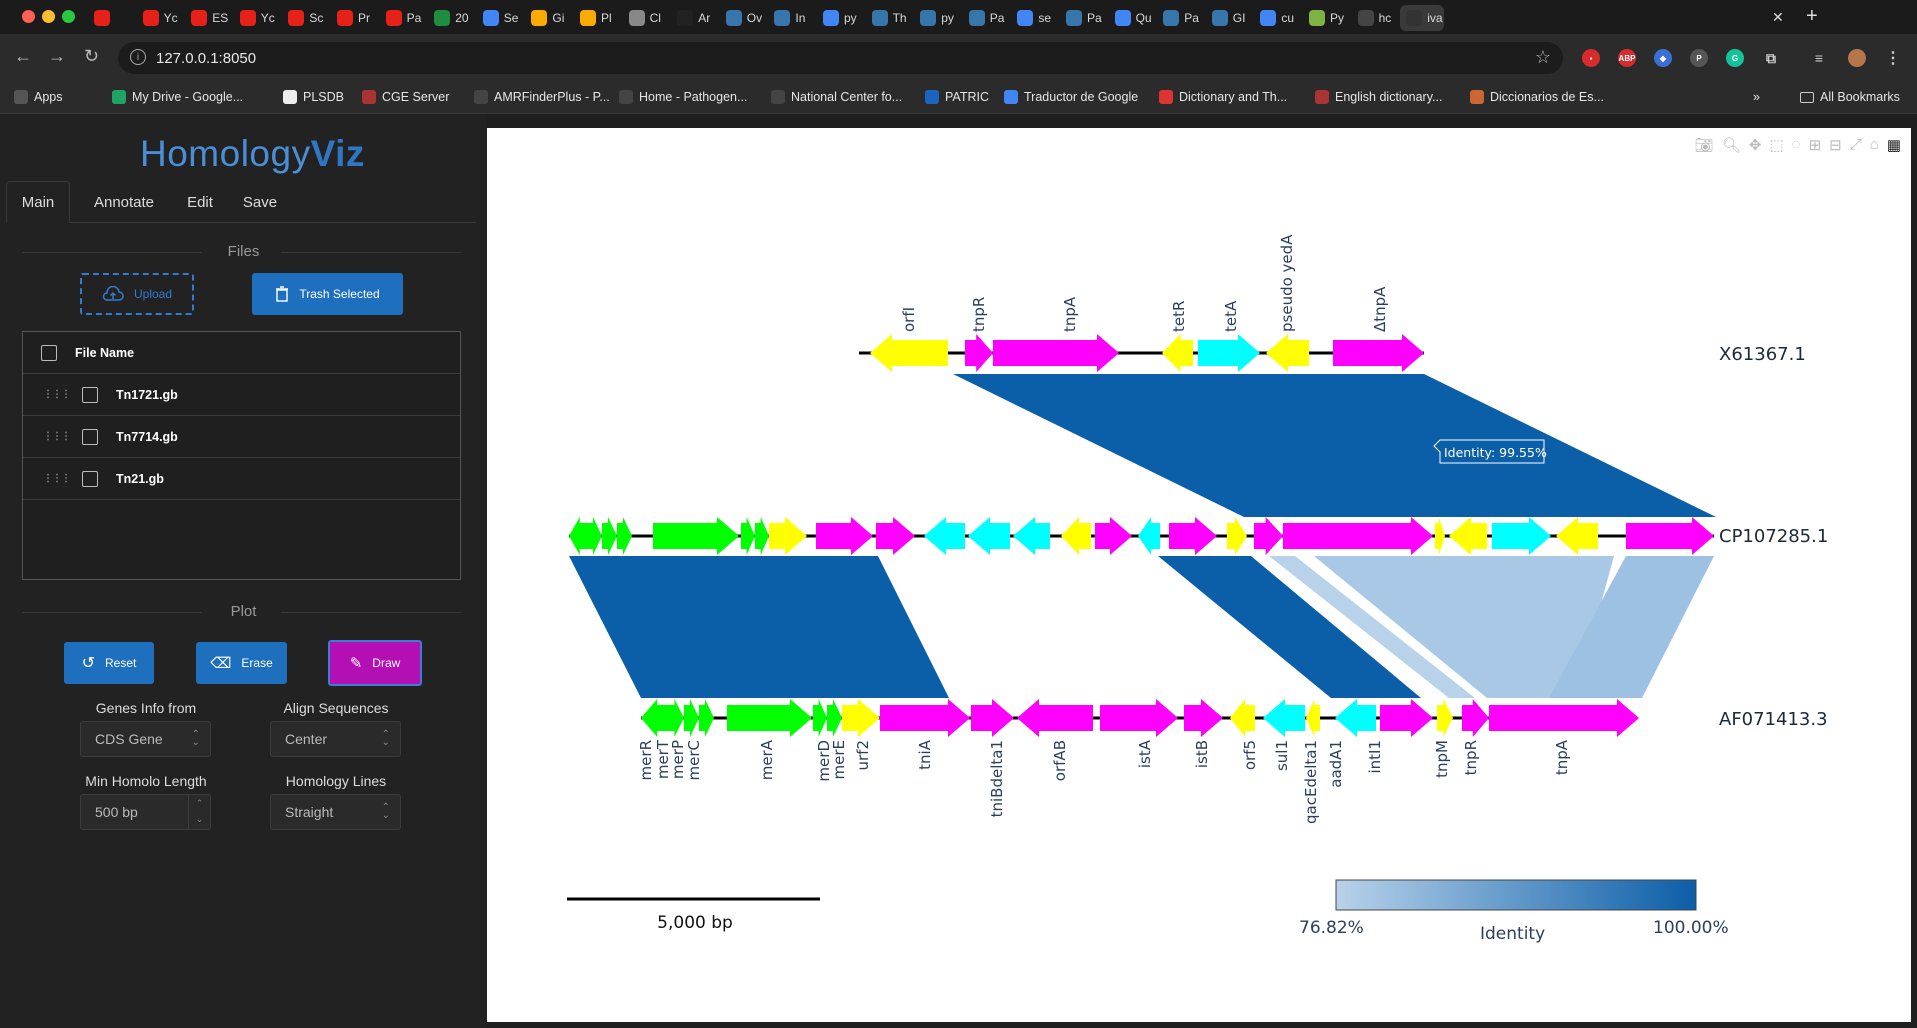  Describe the element at coordinates (28, 16) in the screenshot. I see `close-window-button` at that location.